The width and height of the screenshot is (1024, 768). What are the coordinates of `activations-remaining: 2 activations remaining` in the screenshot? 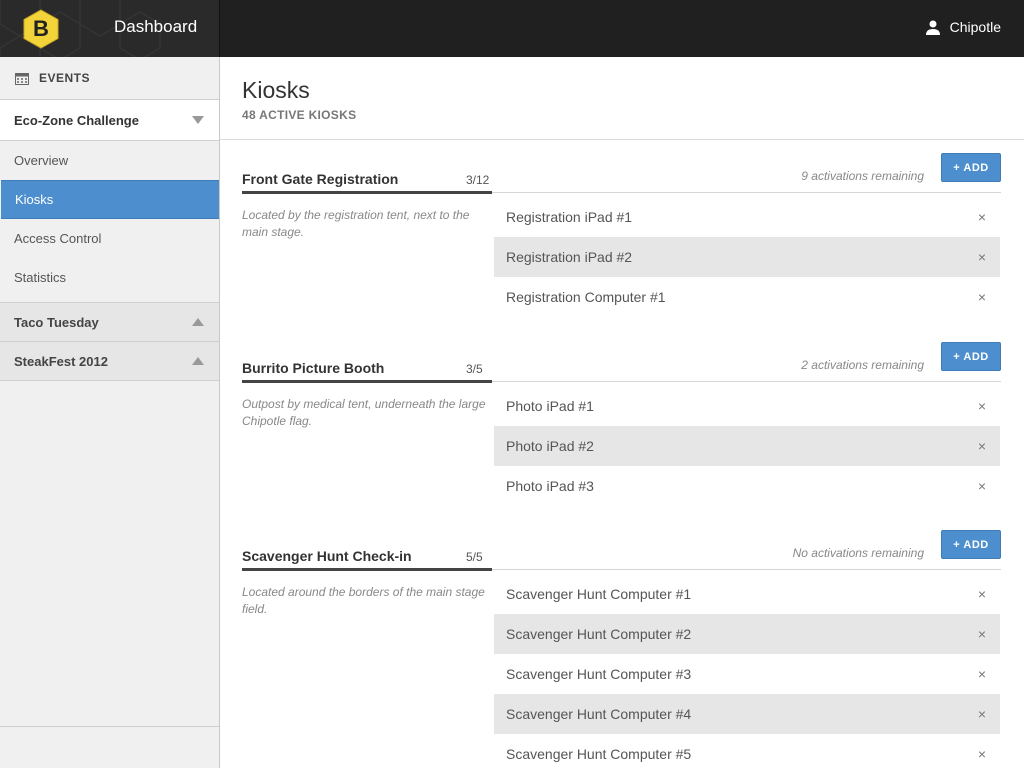 It's located at (862, 365).